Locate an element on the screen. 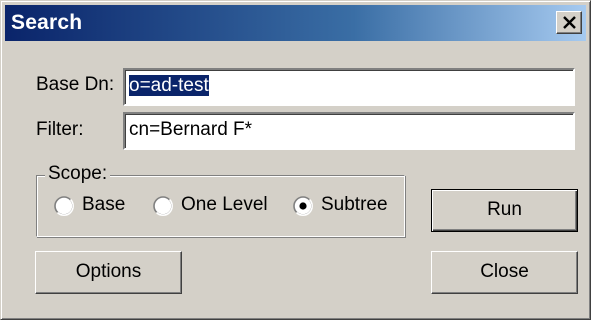  scope-group: Scope: Base One Level Subtree is located at coordinates (220, 200).